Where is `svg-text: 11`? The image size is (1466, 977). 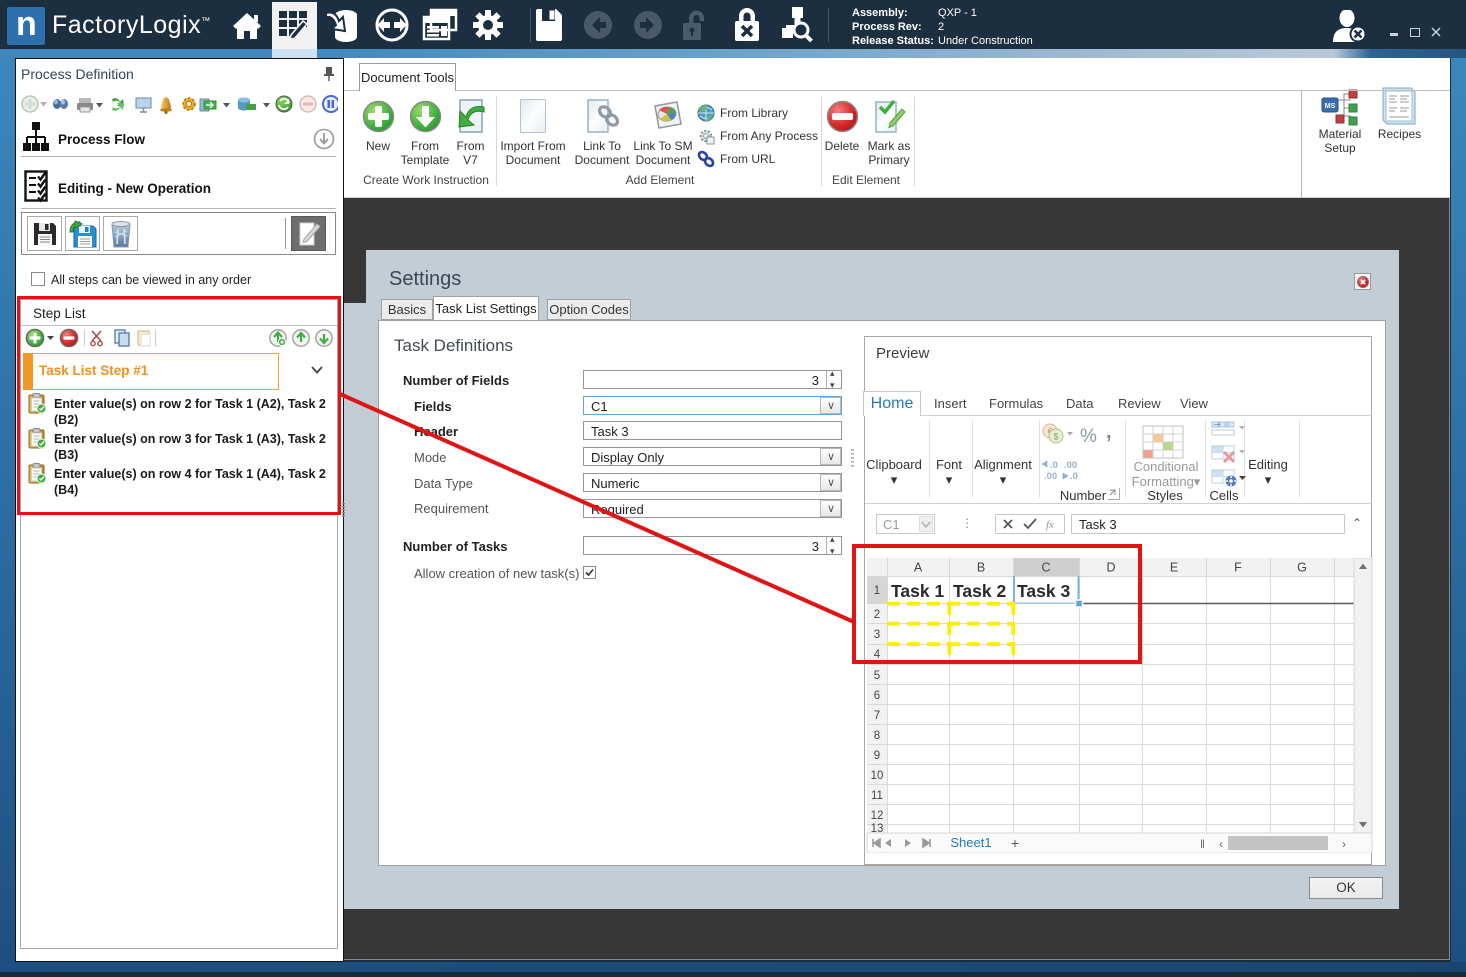 svg-text: 11 is located at coordinates (877, 796).